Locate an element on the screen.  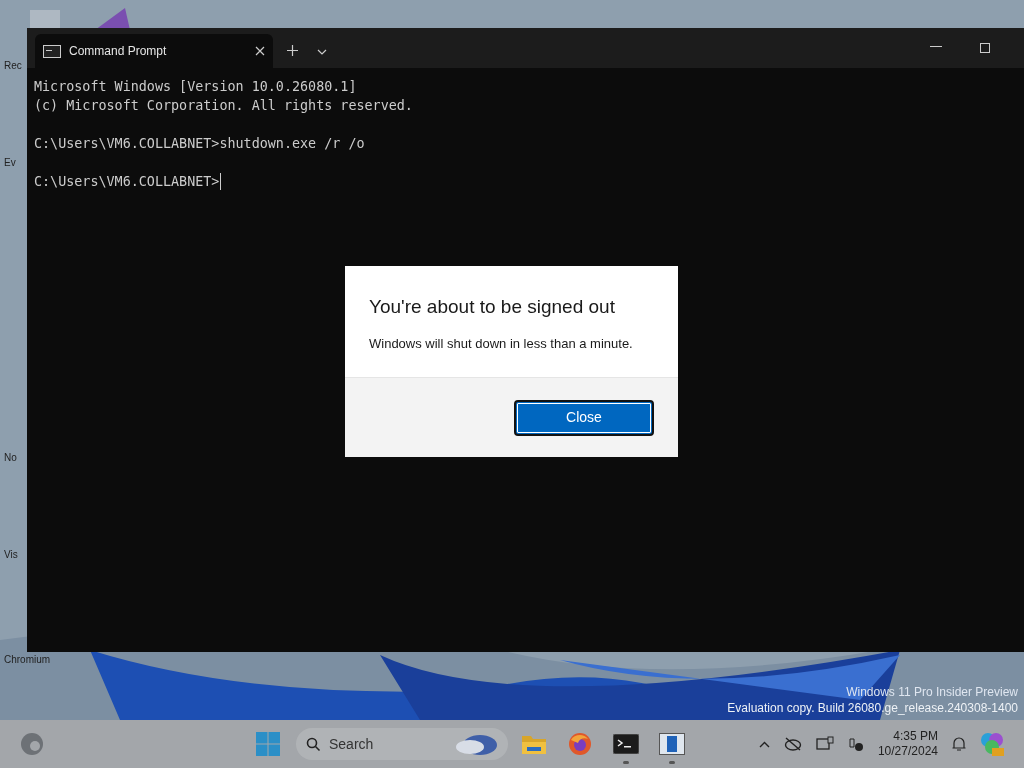
cloud-off-icon is located at coordinates (792, 744).